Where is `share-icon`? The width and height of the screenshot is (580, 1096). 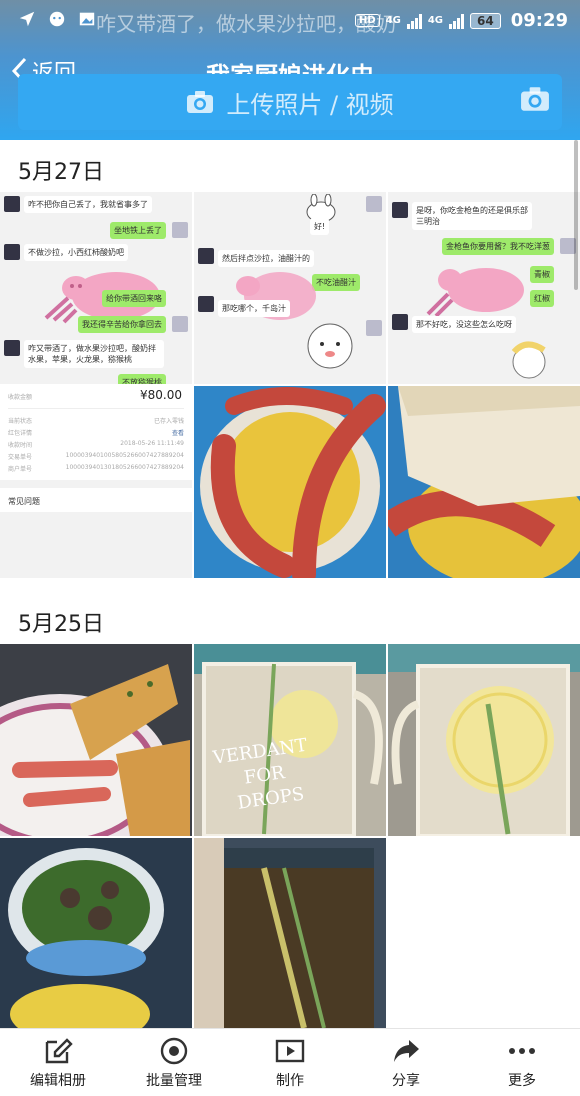
share-icon is located at coordinates (406, 1050).